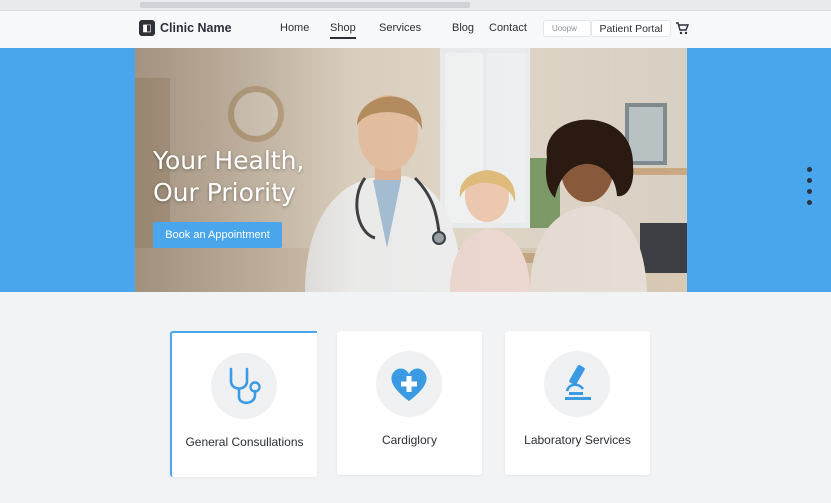 The image size is (831, 503). Describe the element at coordinates (682, 28) in the screenshot. I see `cart-icon` at that location.